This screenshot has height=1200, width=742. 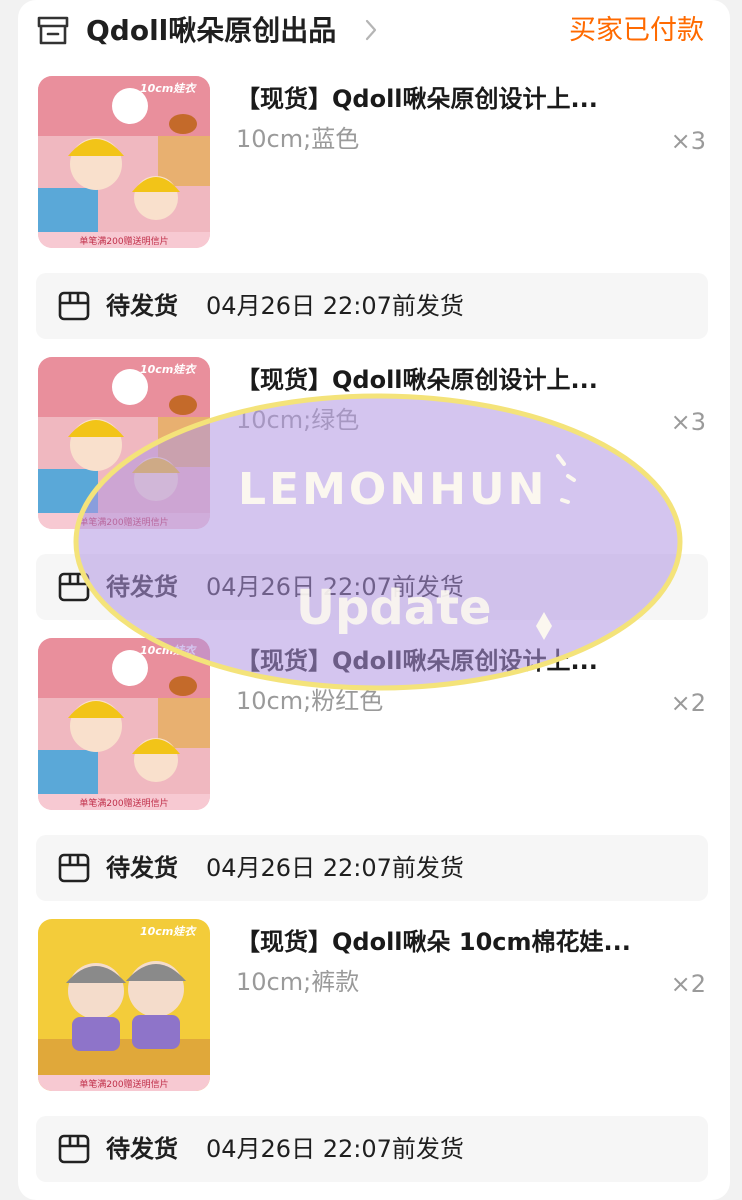 I want to click on product-spec: 10cm;绿色, so click(x=298, y=420).